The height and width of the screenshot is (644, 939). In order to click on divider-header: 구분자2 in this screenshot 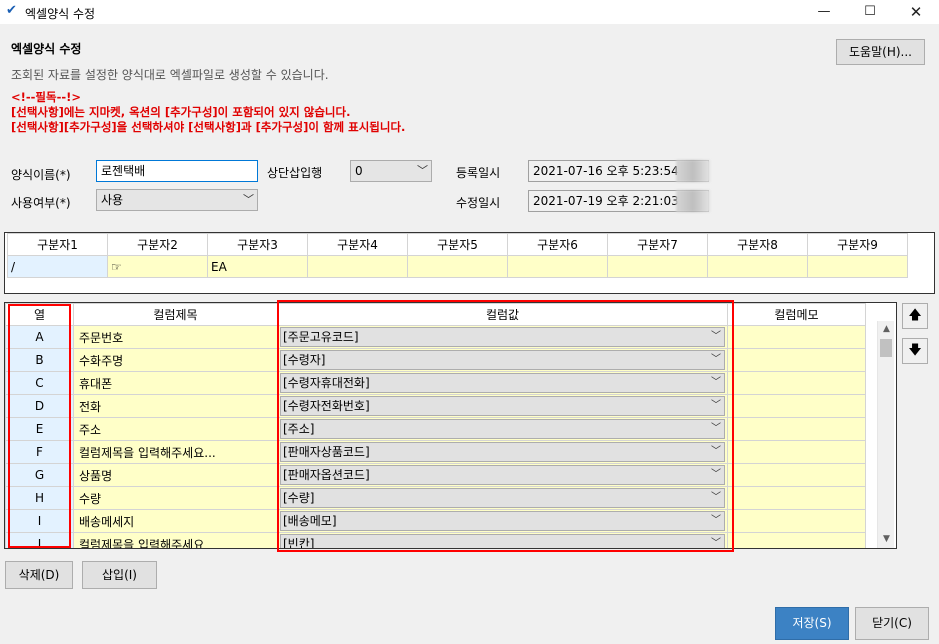, I will do `click(157, 244)`.